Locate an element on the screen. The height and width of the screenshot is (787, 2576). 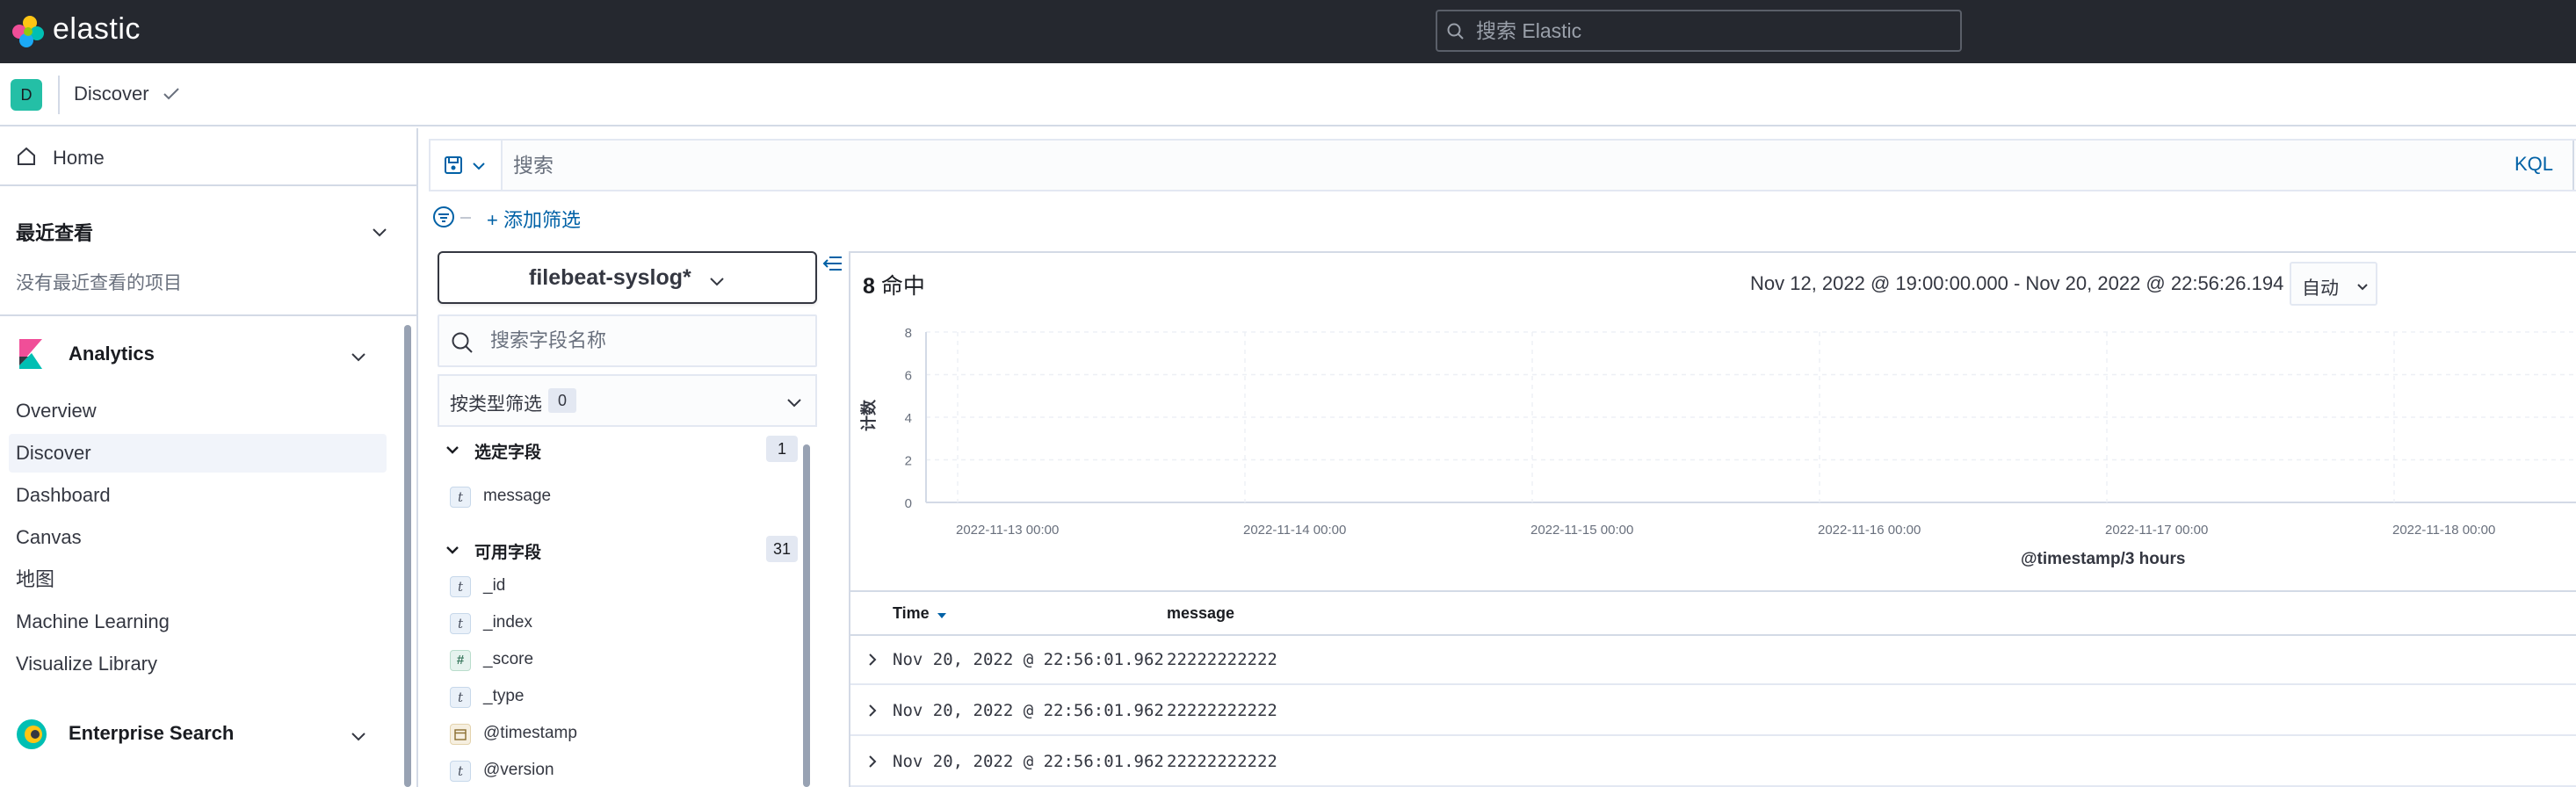
chart-x-tick-label: 2022-11-16 00:00 is located at coordinates (1869, 530).